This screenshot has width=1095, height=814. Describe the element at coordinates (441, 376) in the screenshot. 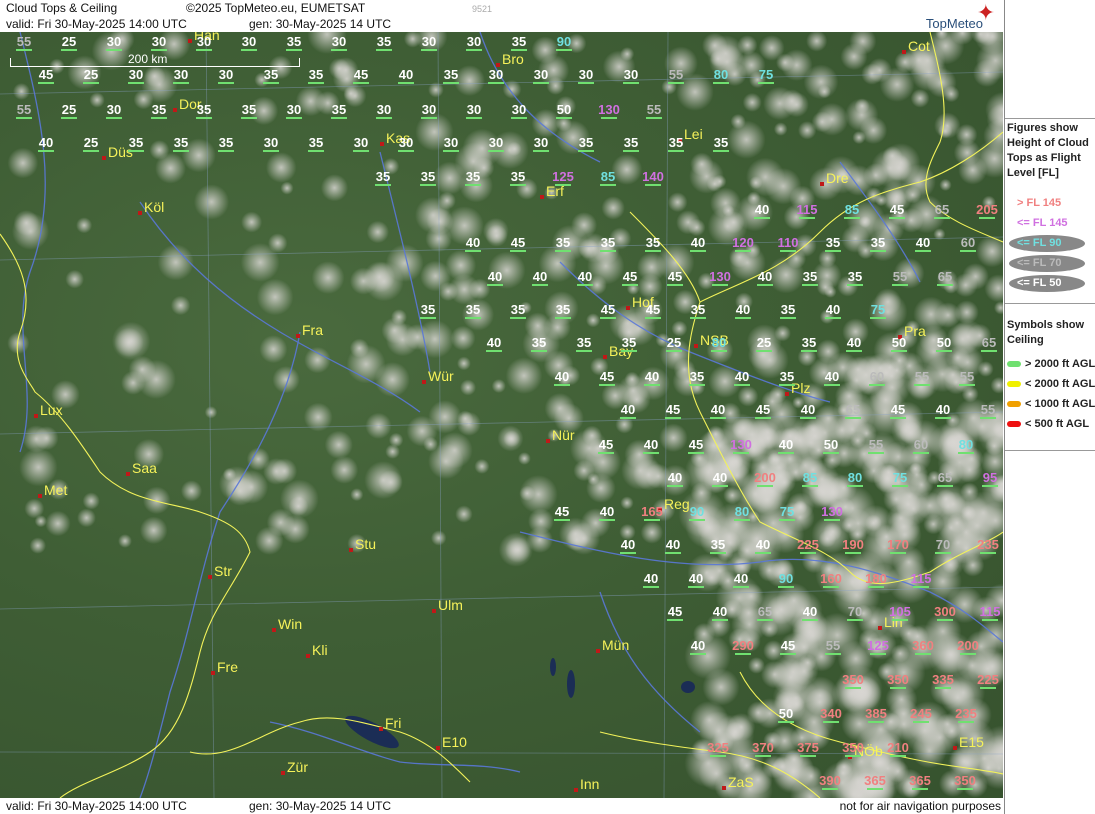

I see `city-label: Wür` at that location.